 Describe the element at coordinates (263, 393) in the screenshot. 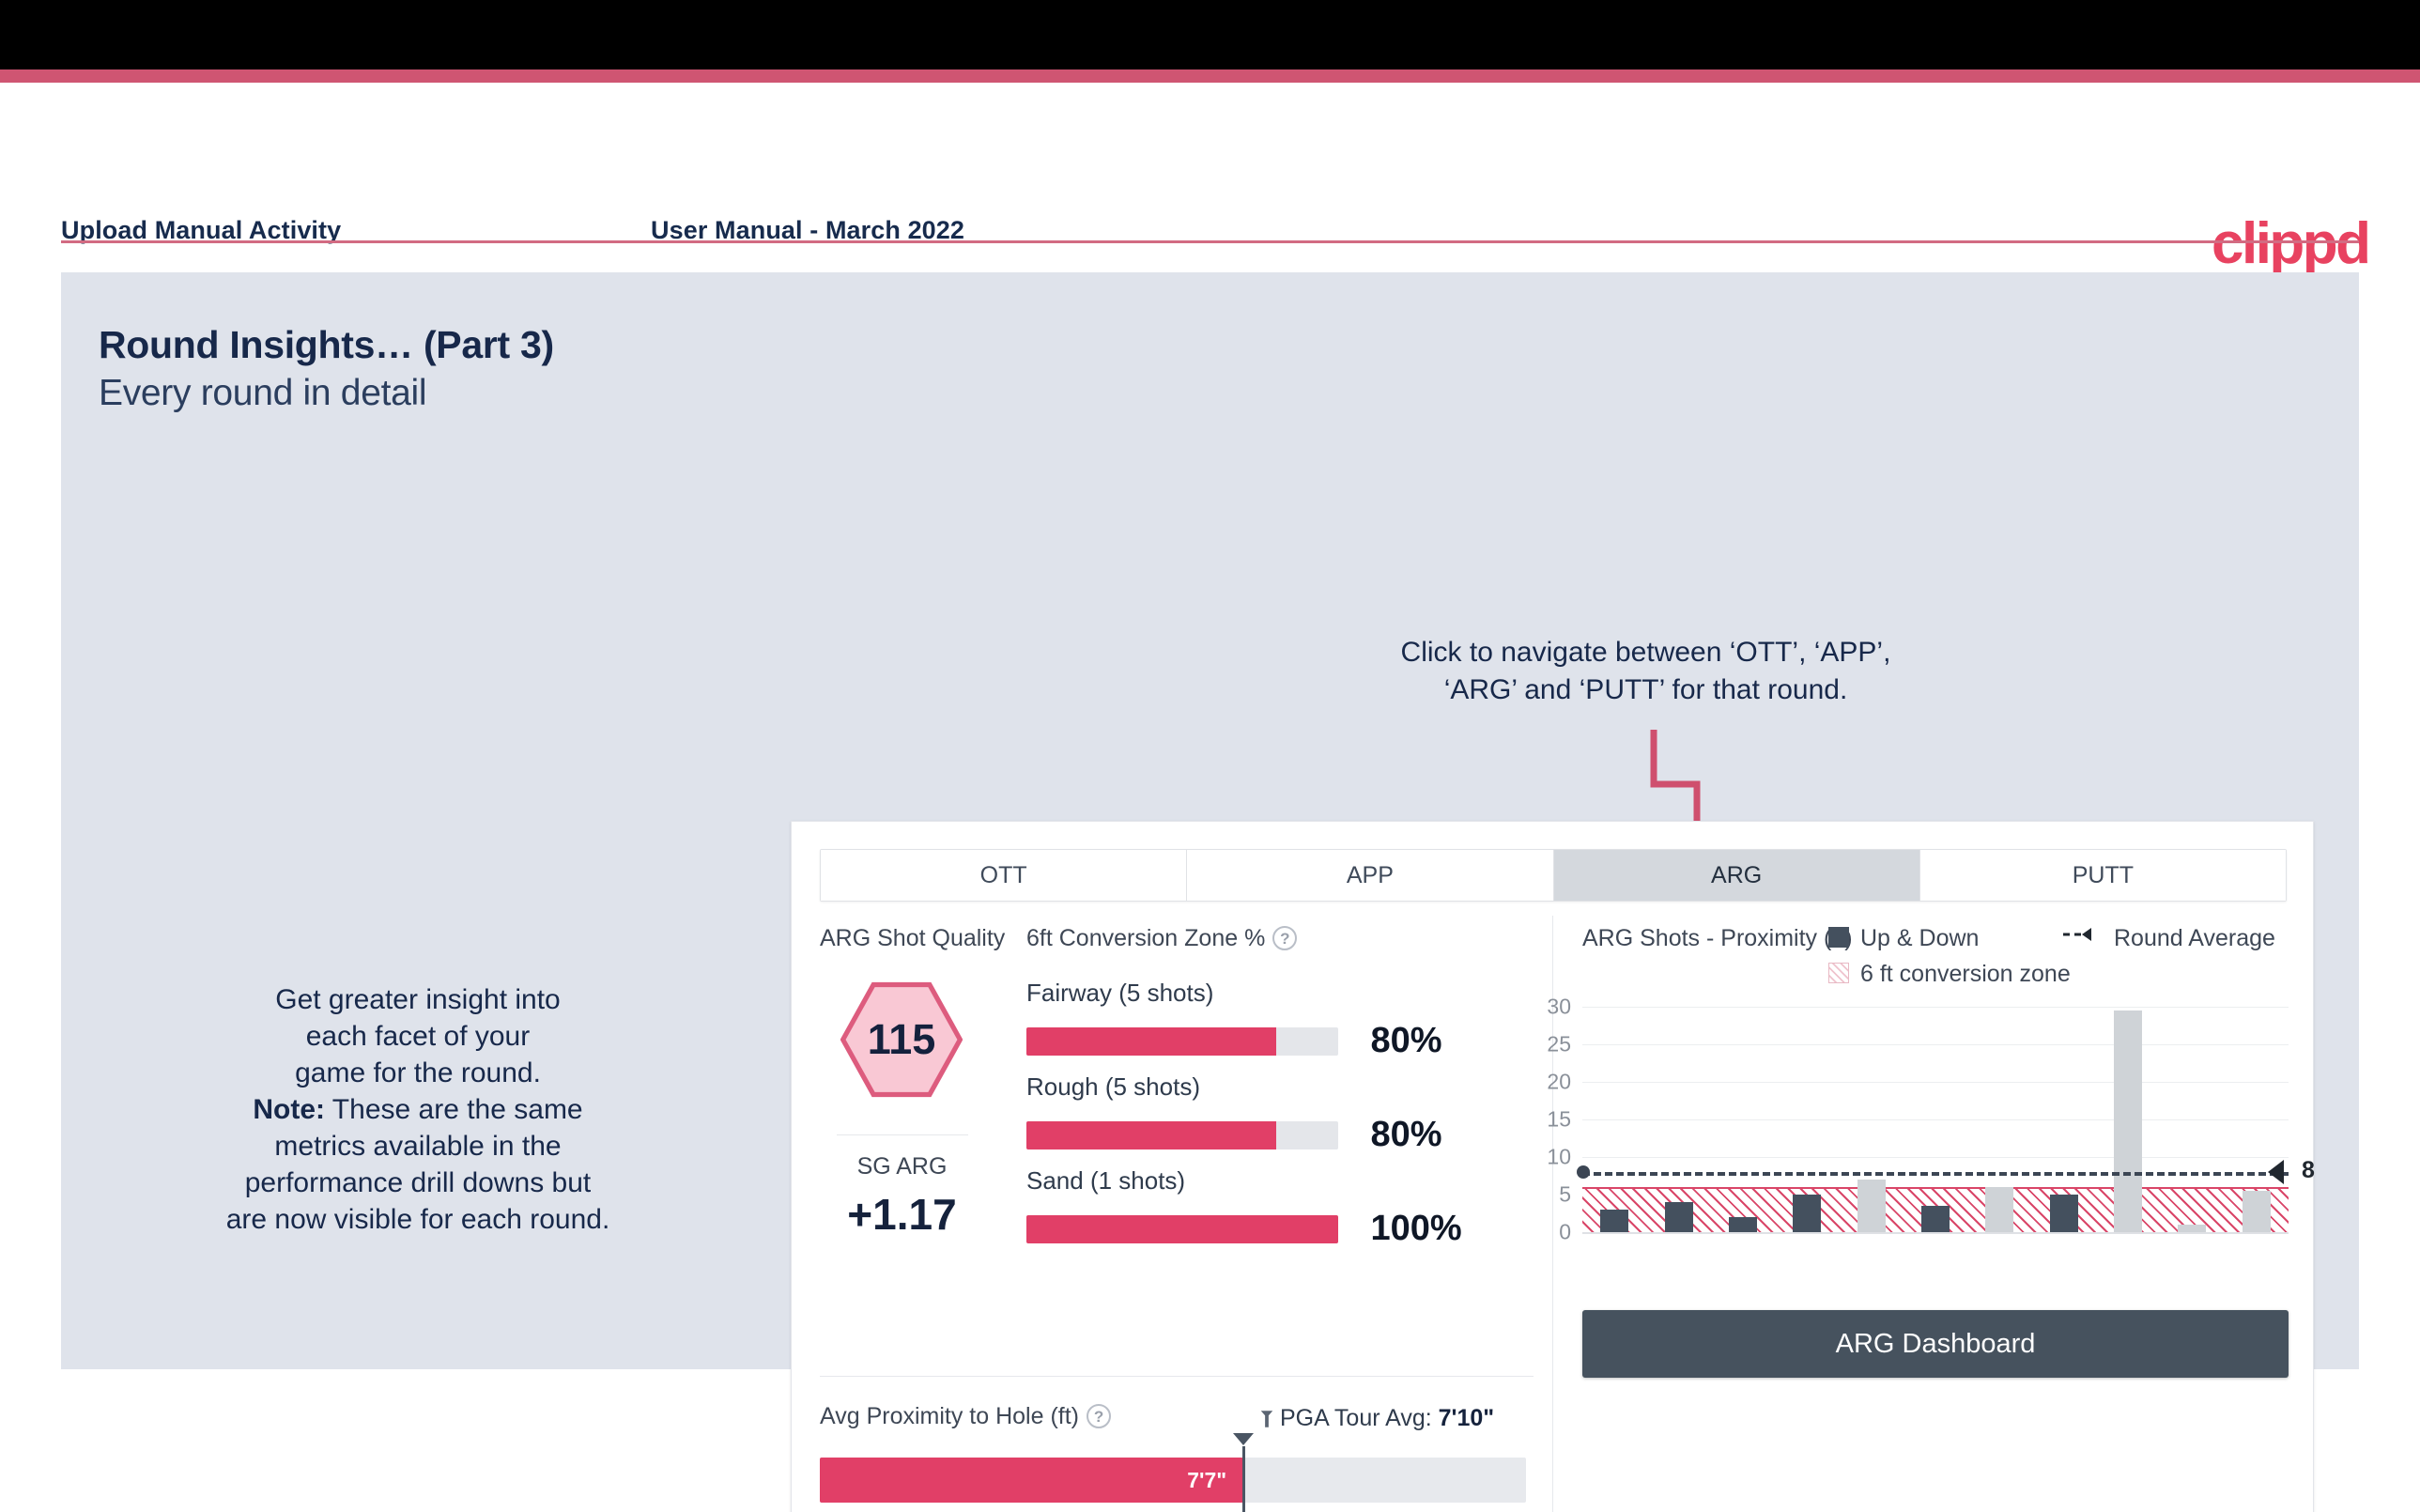

I see `page-subtitle: Every round in detail` at that location.